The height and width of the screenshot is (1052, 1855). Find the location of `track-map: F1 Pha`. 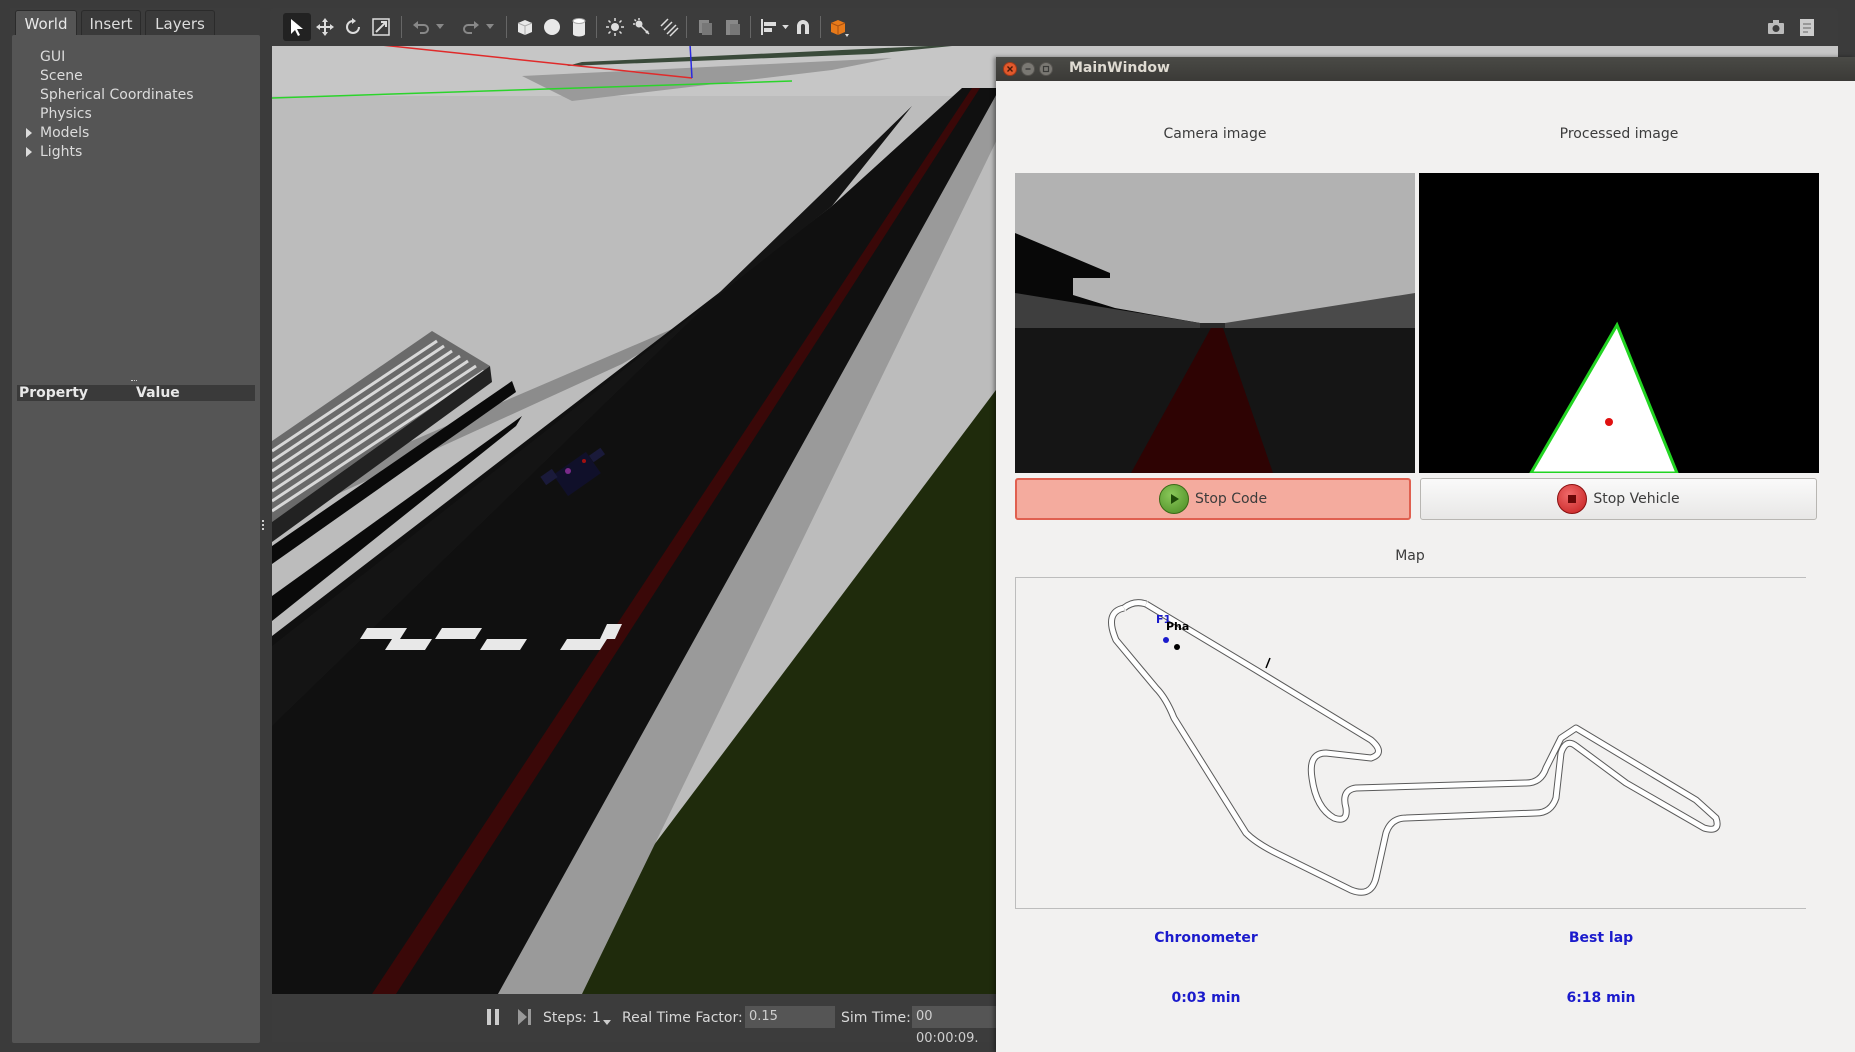

track-map: F1 Pha is located at coordinates (1410, 743).